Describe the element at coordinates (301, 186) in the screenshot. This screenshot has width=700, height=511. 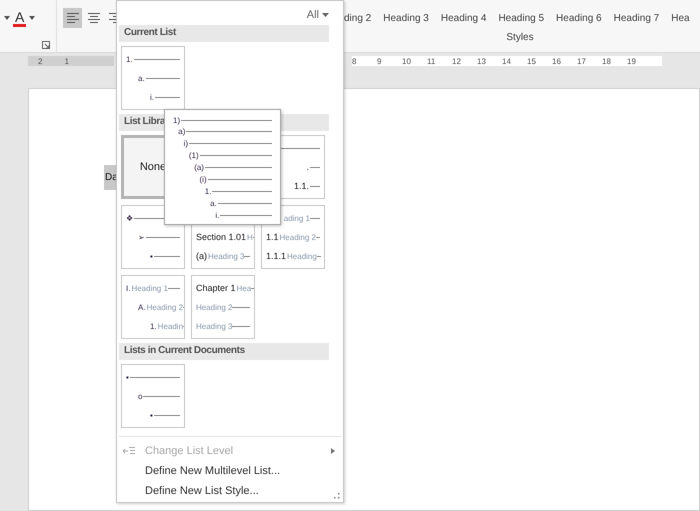
I see `list-marker: 1.1.` at that location.